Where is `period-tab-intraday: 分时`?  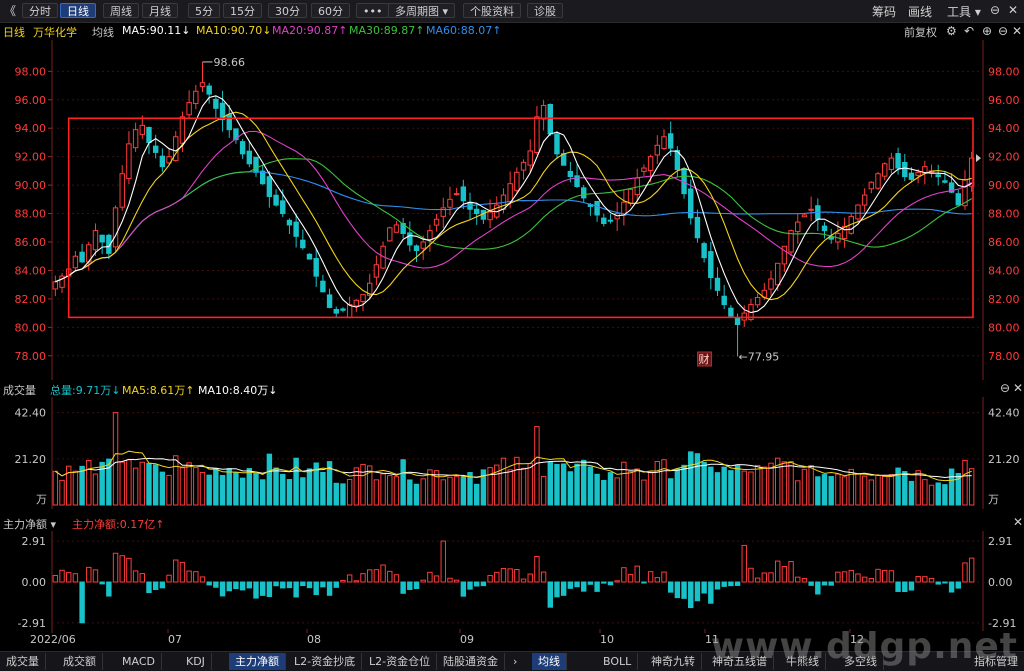
period-tab-intraday: 分时 is located at coordinates (40, 10).